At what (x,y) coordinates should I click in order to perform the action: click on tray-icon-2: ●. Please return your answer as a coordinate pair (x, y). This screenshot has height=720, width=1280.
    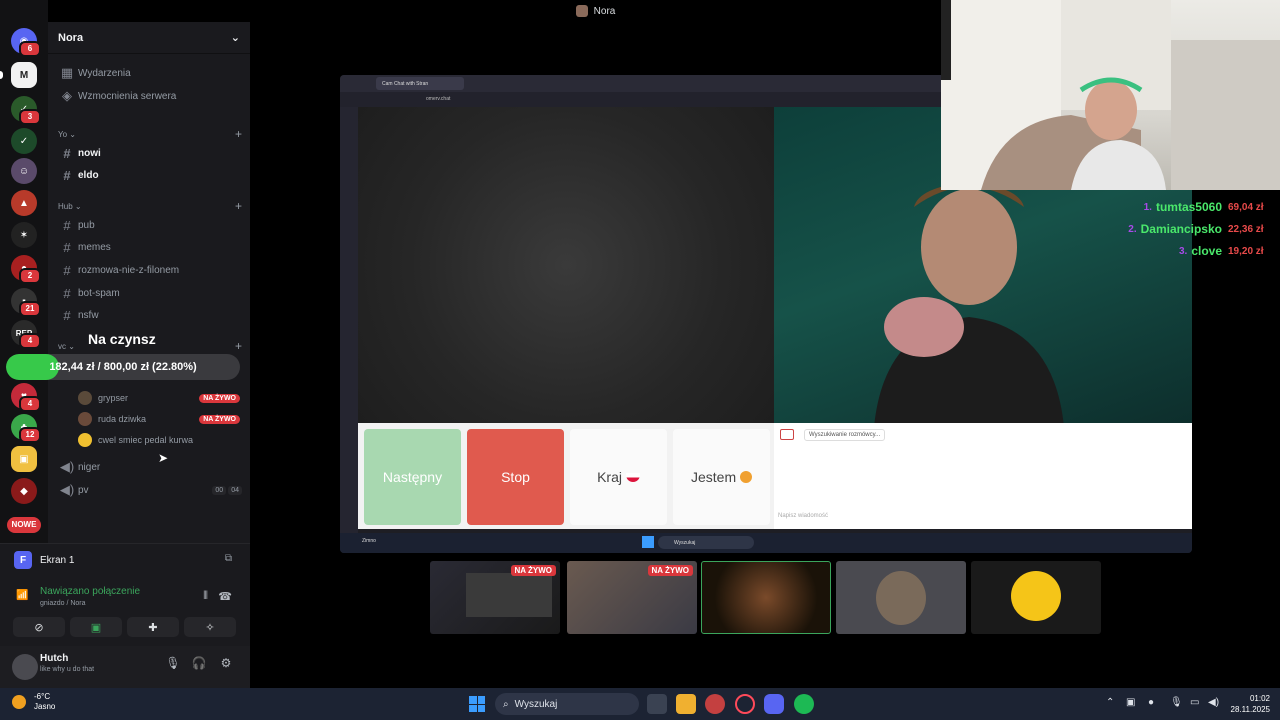
    Looking at the image, I should click on (1151, 702).